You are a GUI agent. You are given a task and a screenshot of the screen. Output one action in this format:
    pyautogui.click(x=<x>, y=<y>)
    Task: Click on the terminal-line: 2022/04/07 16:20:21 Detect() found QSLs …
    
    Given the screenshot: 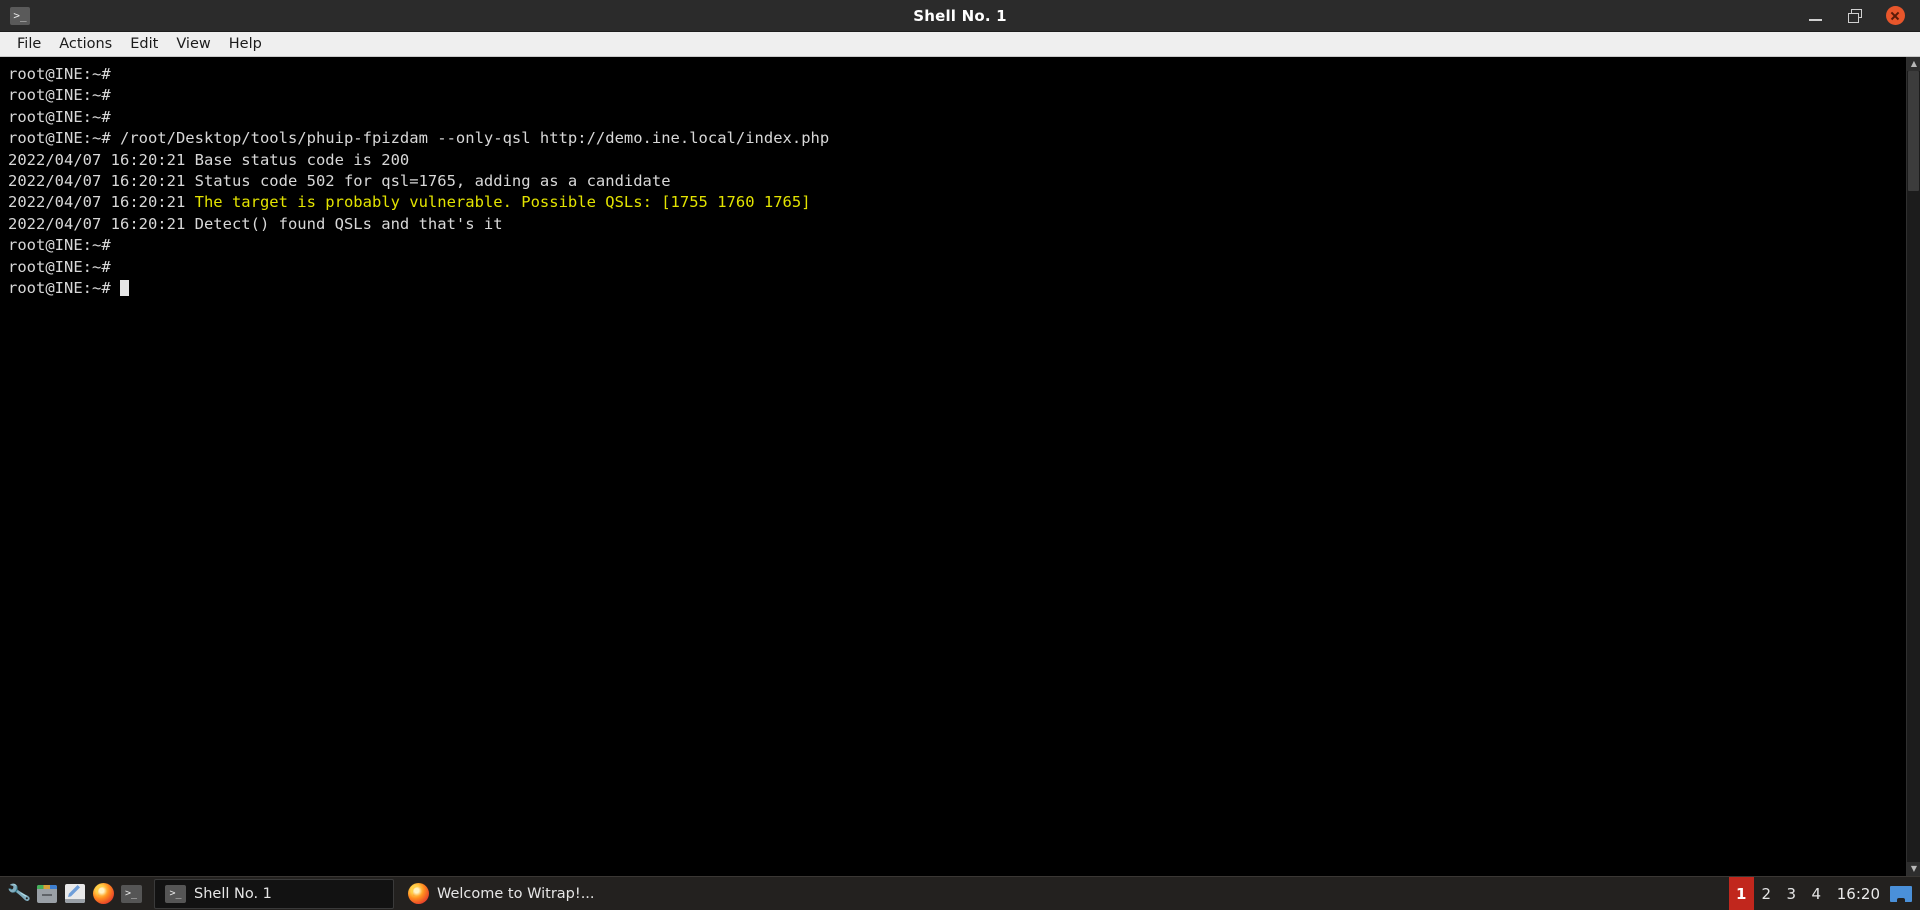 What is the action you would take?
    pyautogui.click(x=957, y=224)
    